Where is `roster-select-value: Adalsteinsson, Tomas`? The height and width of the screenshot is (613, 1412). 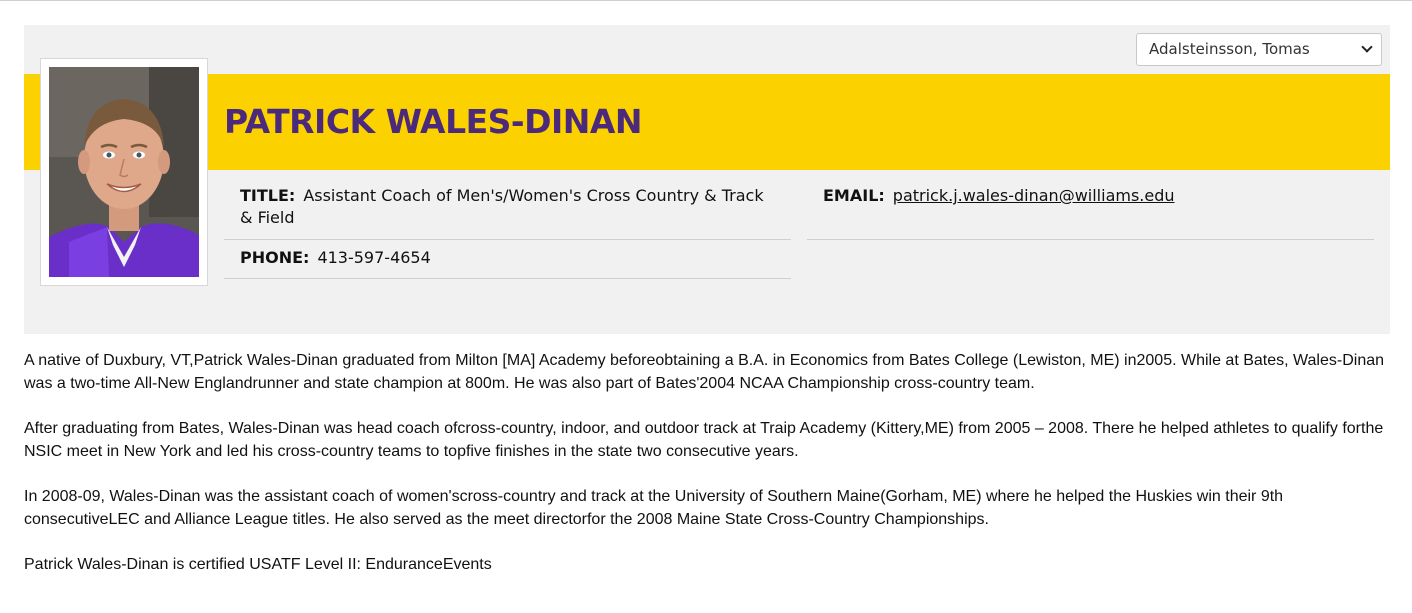
roster-select-value: Adalsteinsson, Tomas is located at coordinates (1229, 49).